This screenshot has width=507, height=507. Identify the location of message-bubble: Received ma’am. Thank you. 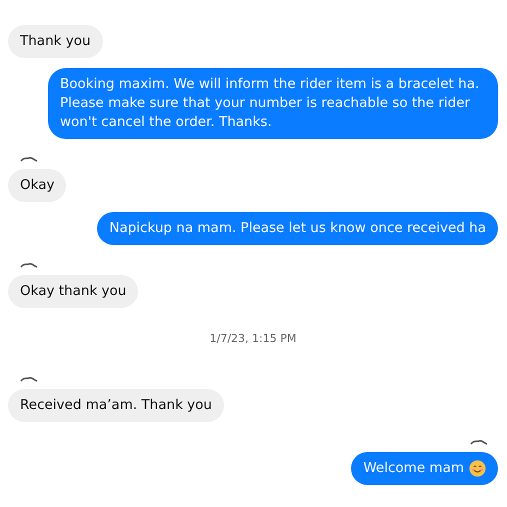
(116, 405).